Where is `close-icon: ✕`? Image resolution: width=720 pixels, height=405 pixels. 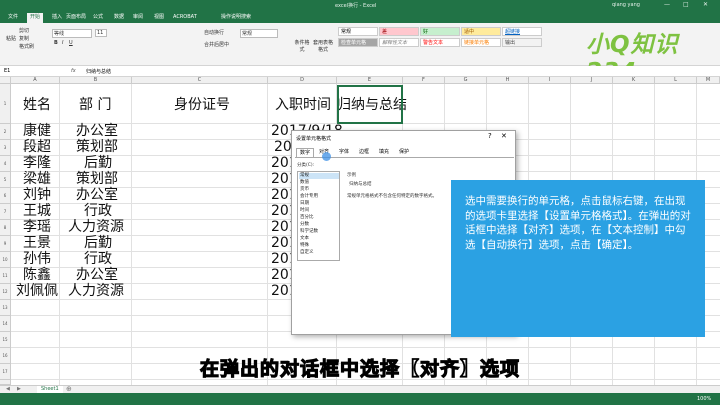
close-icon: ✕ is located at coordinates (504, 136).